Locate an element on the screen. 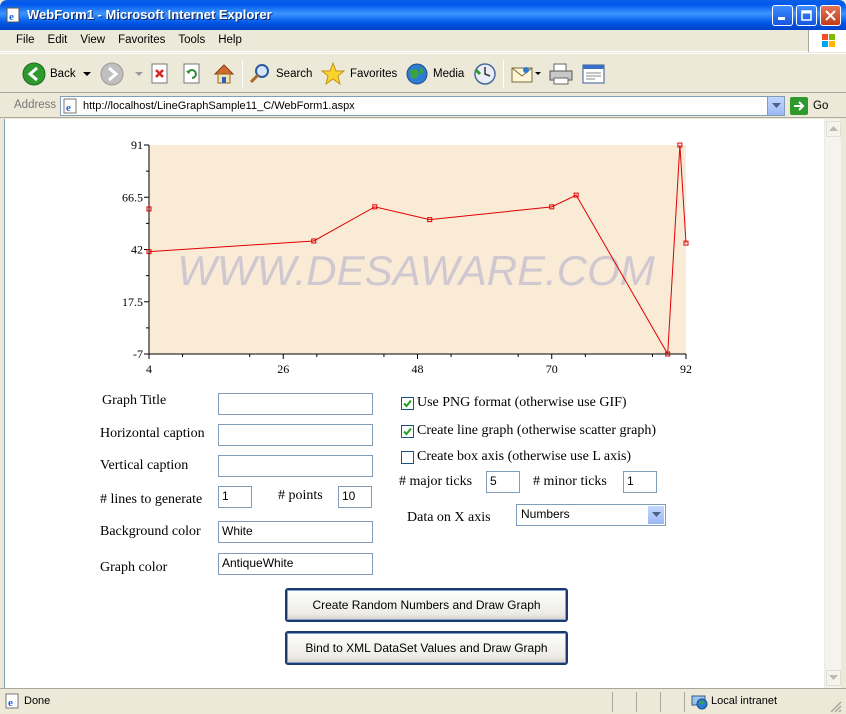 The height and width of the screenshot is (714, 846). edit-button is located at coordinates (594, 74).